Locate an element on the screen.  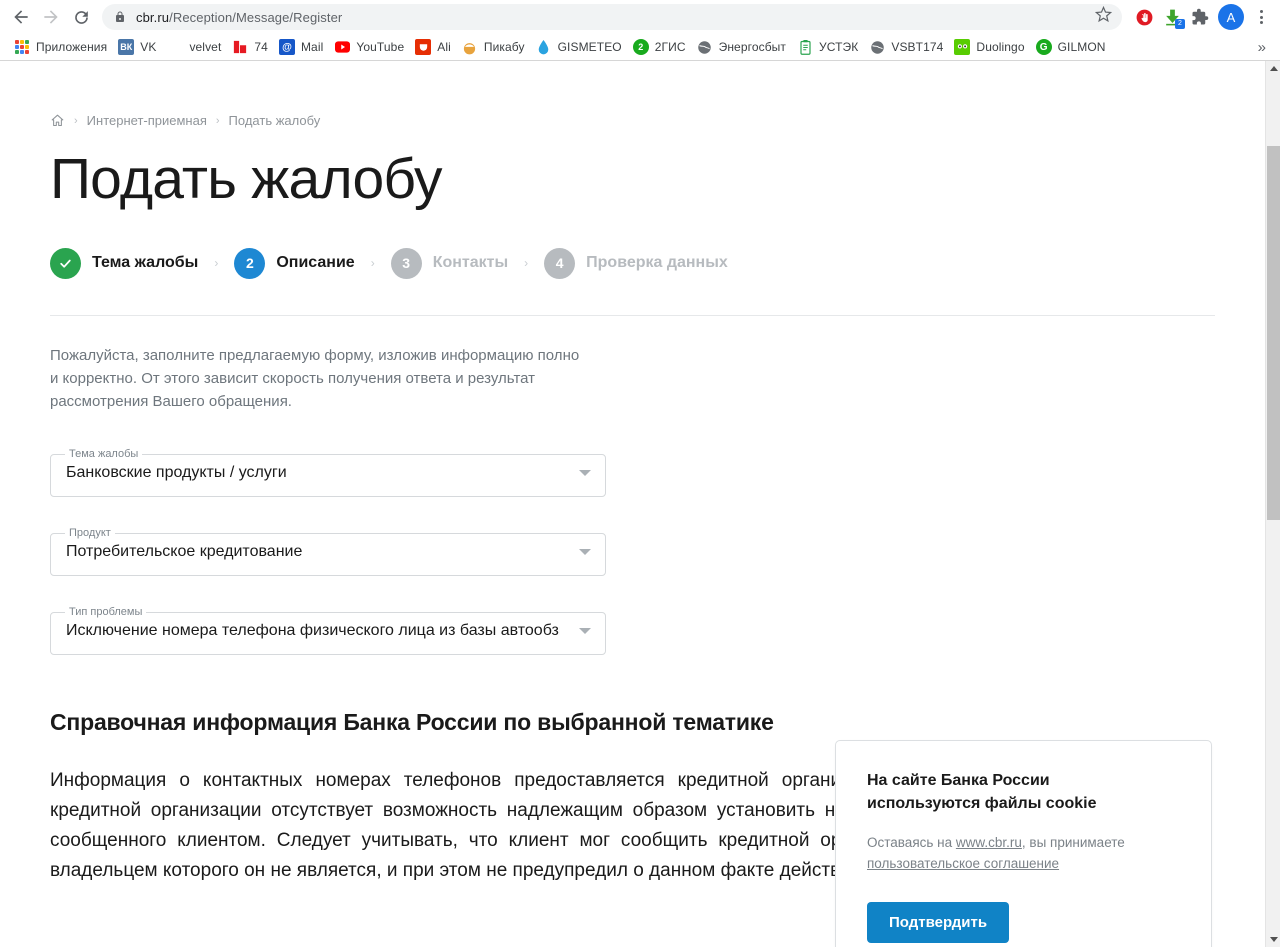
step-4-label: Проверка данных is located at coordinates (657, 263).